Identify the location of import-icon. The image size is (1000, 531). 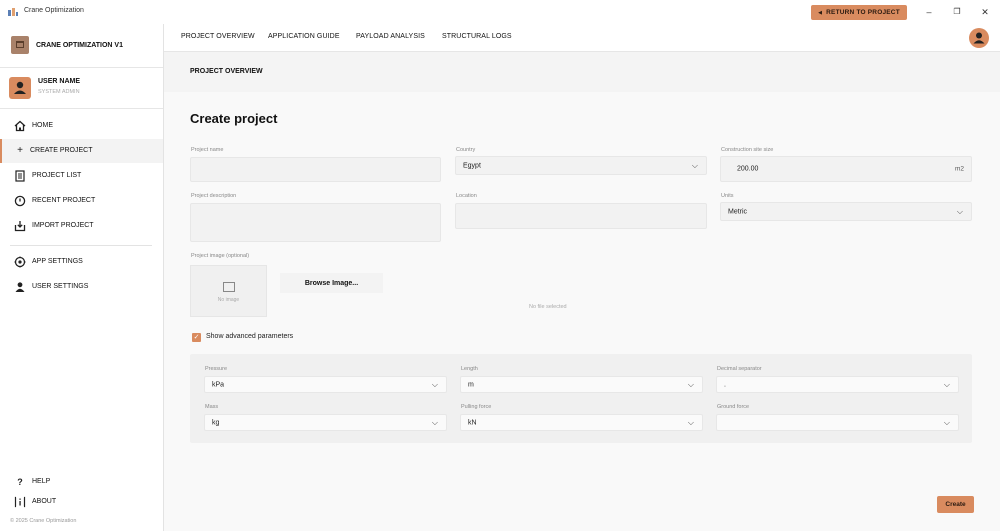
(20, 226).